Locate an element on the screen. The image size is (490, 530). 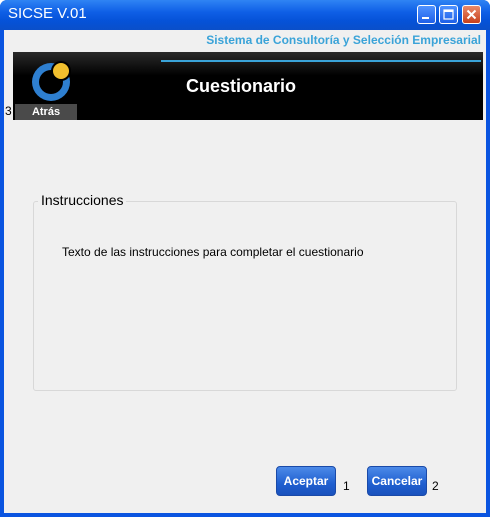
close-button is located at coordinates (471, 14).